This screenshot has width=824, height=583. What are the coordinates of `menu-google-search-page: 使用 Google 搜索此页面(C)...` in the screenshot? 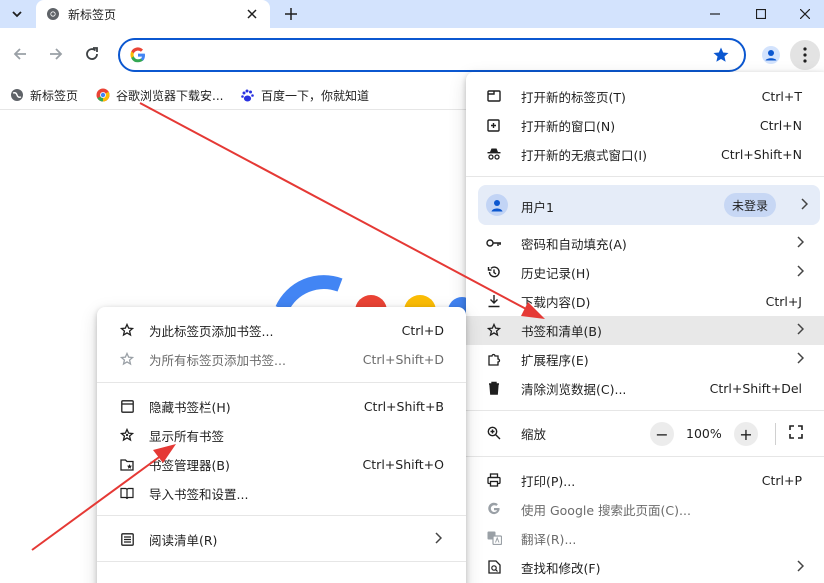 It's located at (645, 509).